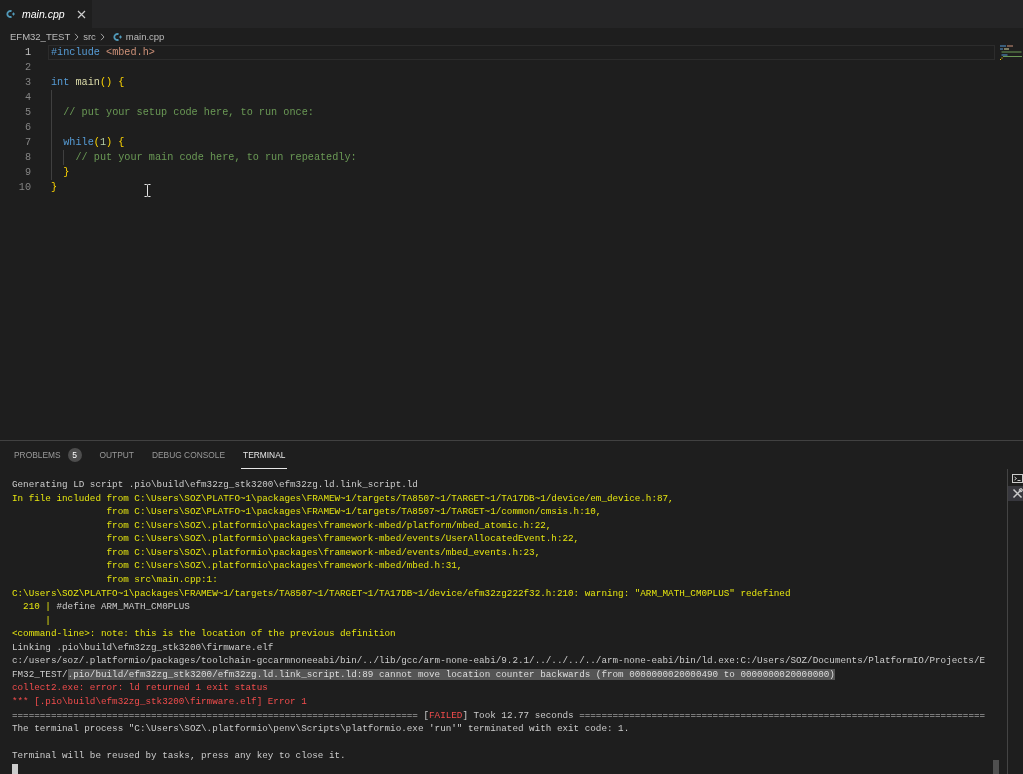 The height and width of the screenshot is (774, 1023). Describe the element at coordinates (204, 634) in the screenshot. I see `terminal-line: <command-line>: note: this is the location of the previous definition` at that location.